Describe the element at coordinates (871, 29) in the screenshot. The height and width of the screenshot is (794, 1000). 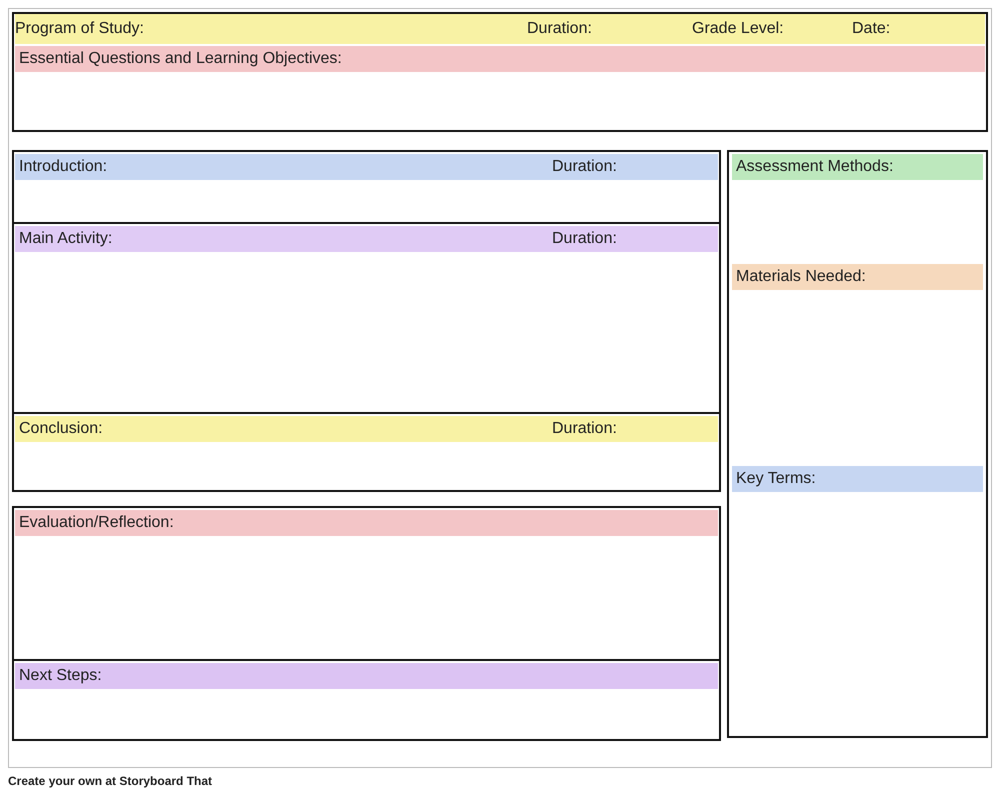
I see `field-label: Date:` at that location.